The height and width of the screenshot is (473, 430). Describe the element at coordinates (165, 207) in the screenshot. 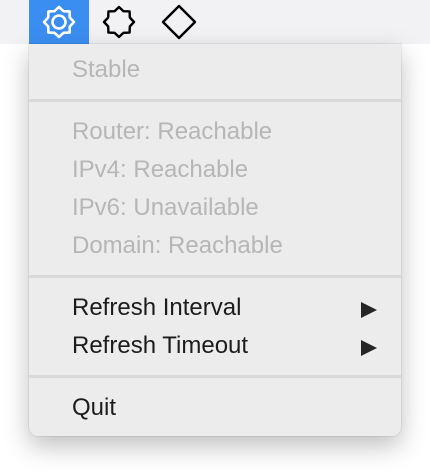

I see `menu-item-ipv6-status: IPv6: Unavailable` at that location.